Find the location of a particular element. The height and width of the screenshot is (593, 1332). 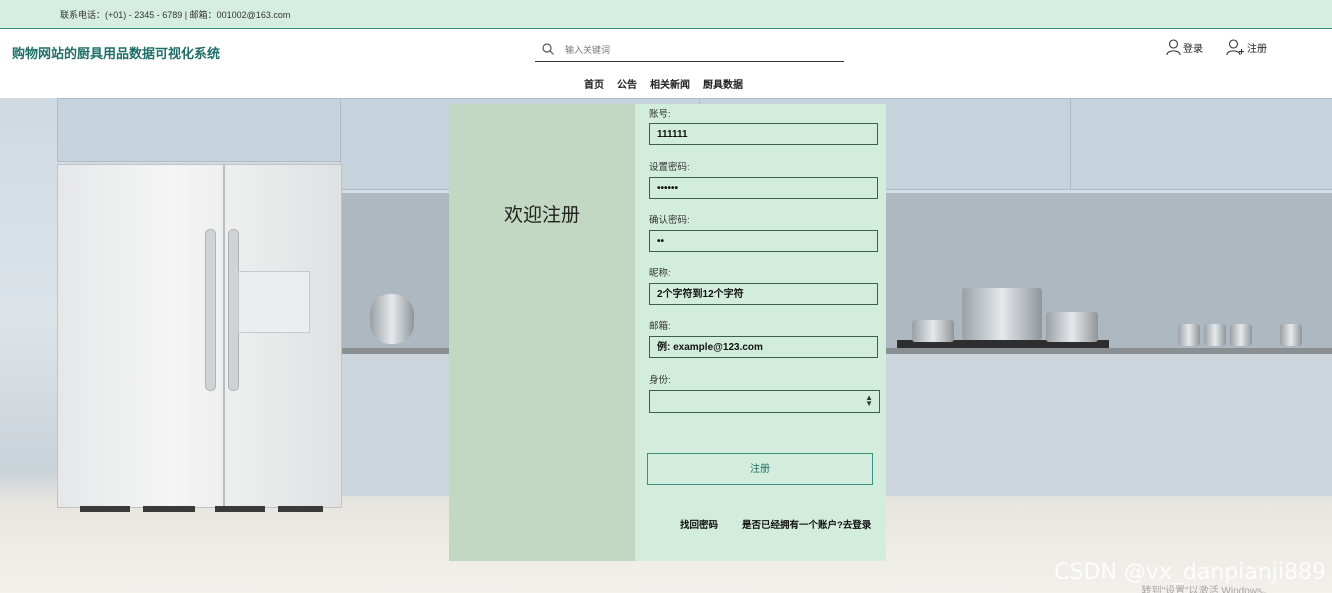

password-label: 设置密码: is located at coordinates (669, 167).